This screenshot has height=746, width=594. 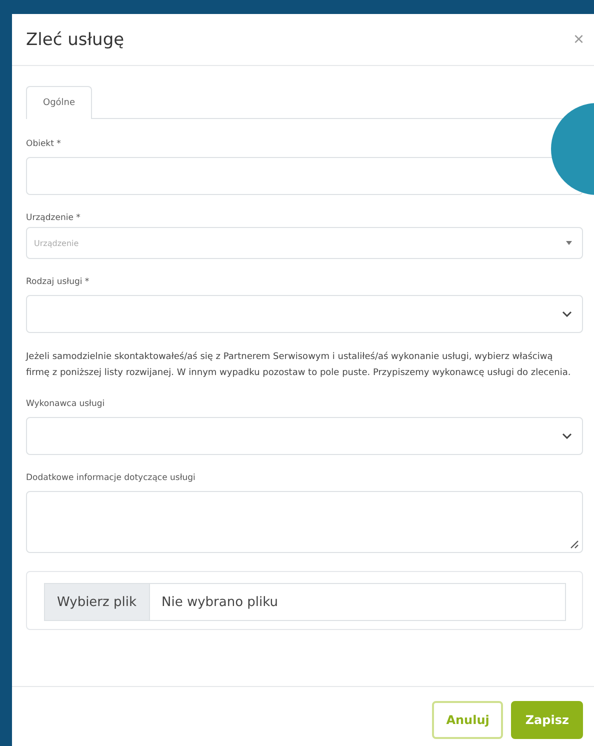 I want to click on caret-icon, so click(x=569, y=243).